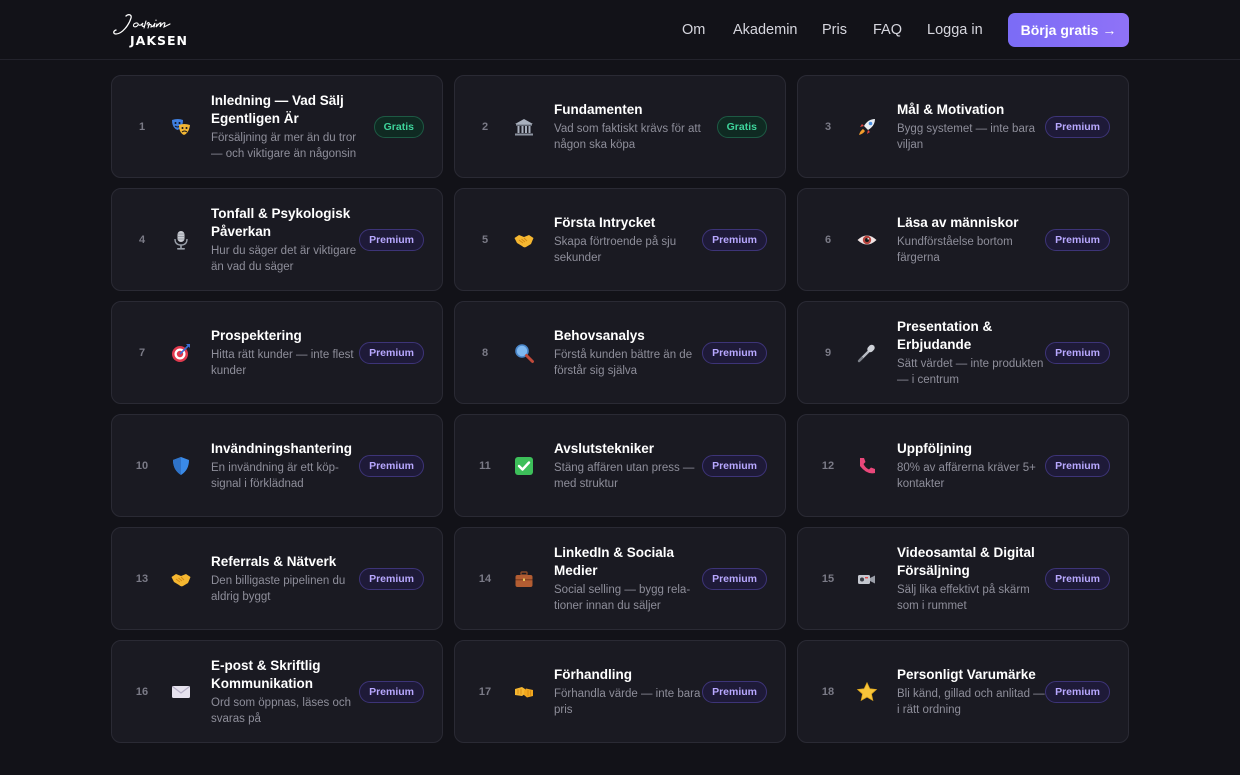 The image size is (1240, 775). I want to click on module-title: Tonfall & Psykologisk Påverkan, so click(281, 222).